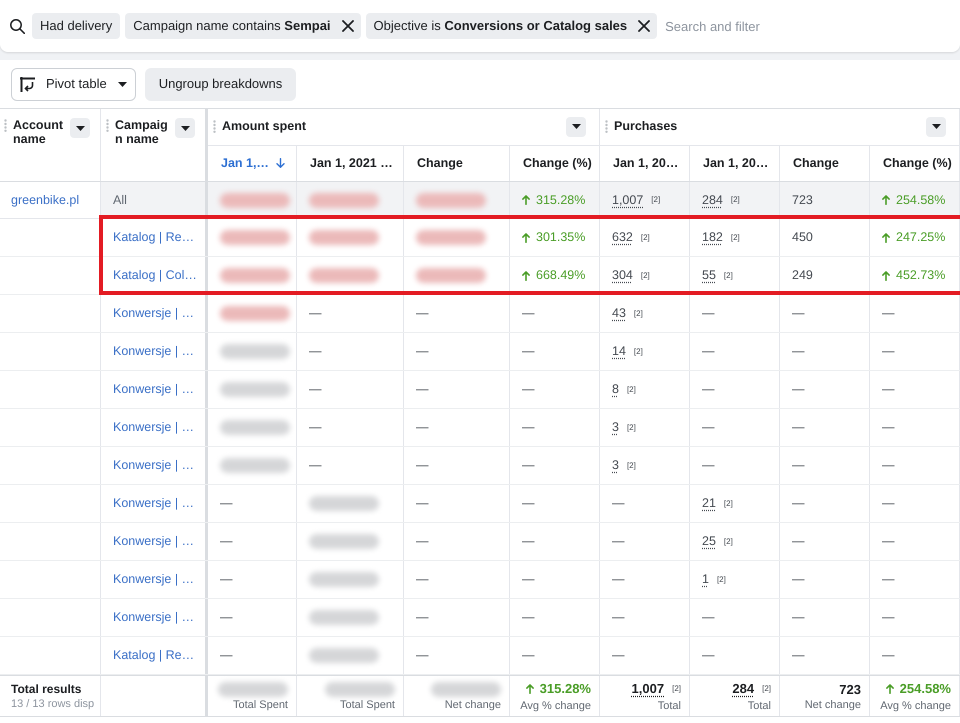 The height and width of the screenshot is (723, 960). What do you see at coordinates (53, 704) in the screenshot?
I see `row-count: 13 / 13 rows disp` at bounding box center [53, 704].